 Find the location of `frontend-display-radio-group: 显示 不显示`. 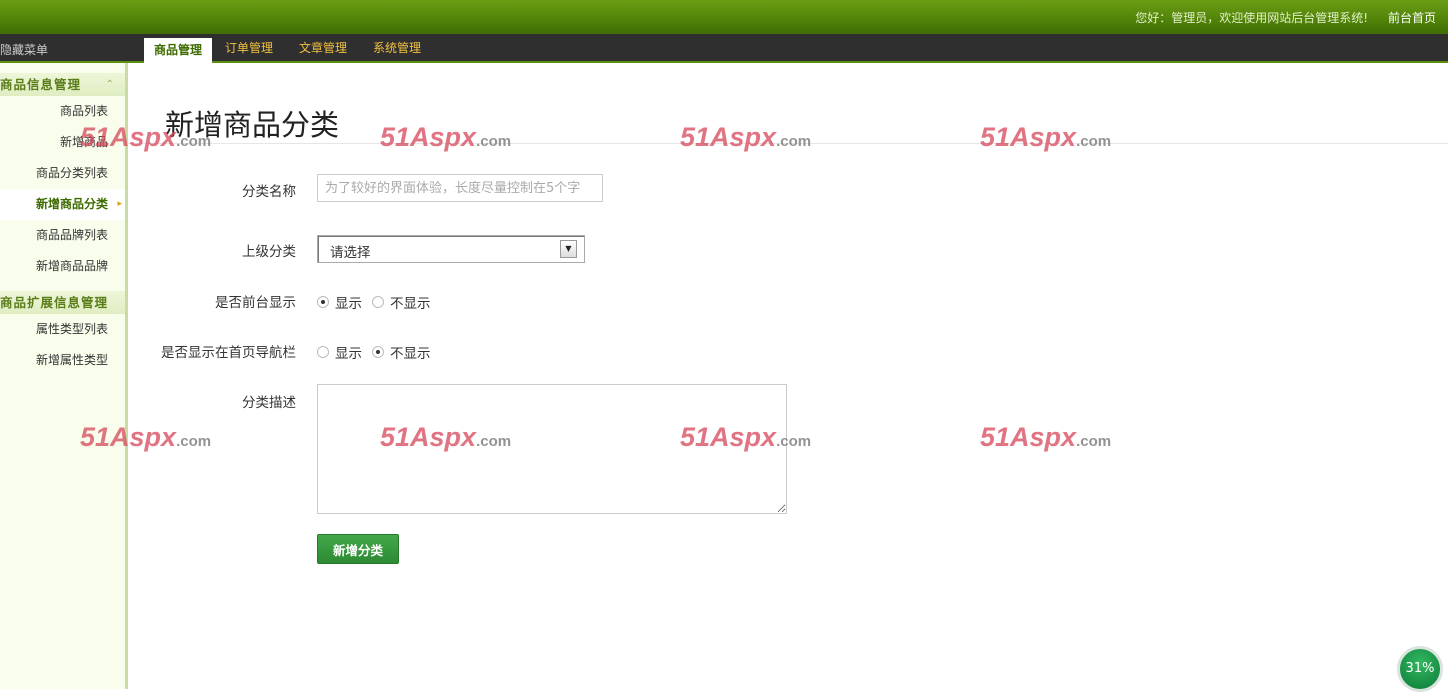

frontend-display-radio-group: 显示 不显示 is located at coordinates (379, 302).